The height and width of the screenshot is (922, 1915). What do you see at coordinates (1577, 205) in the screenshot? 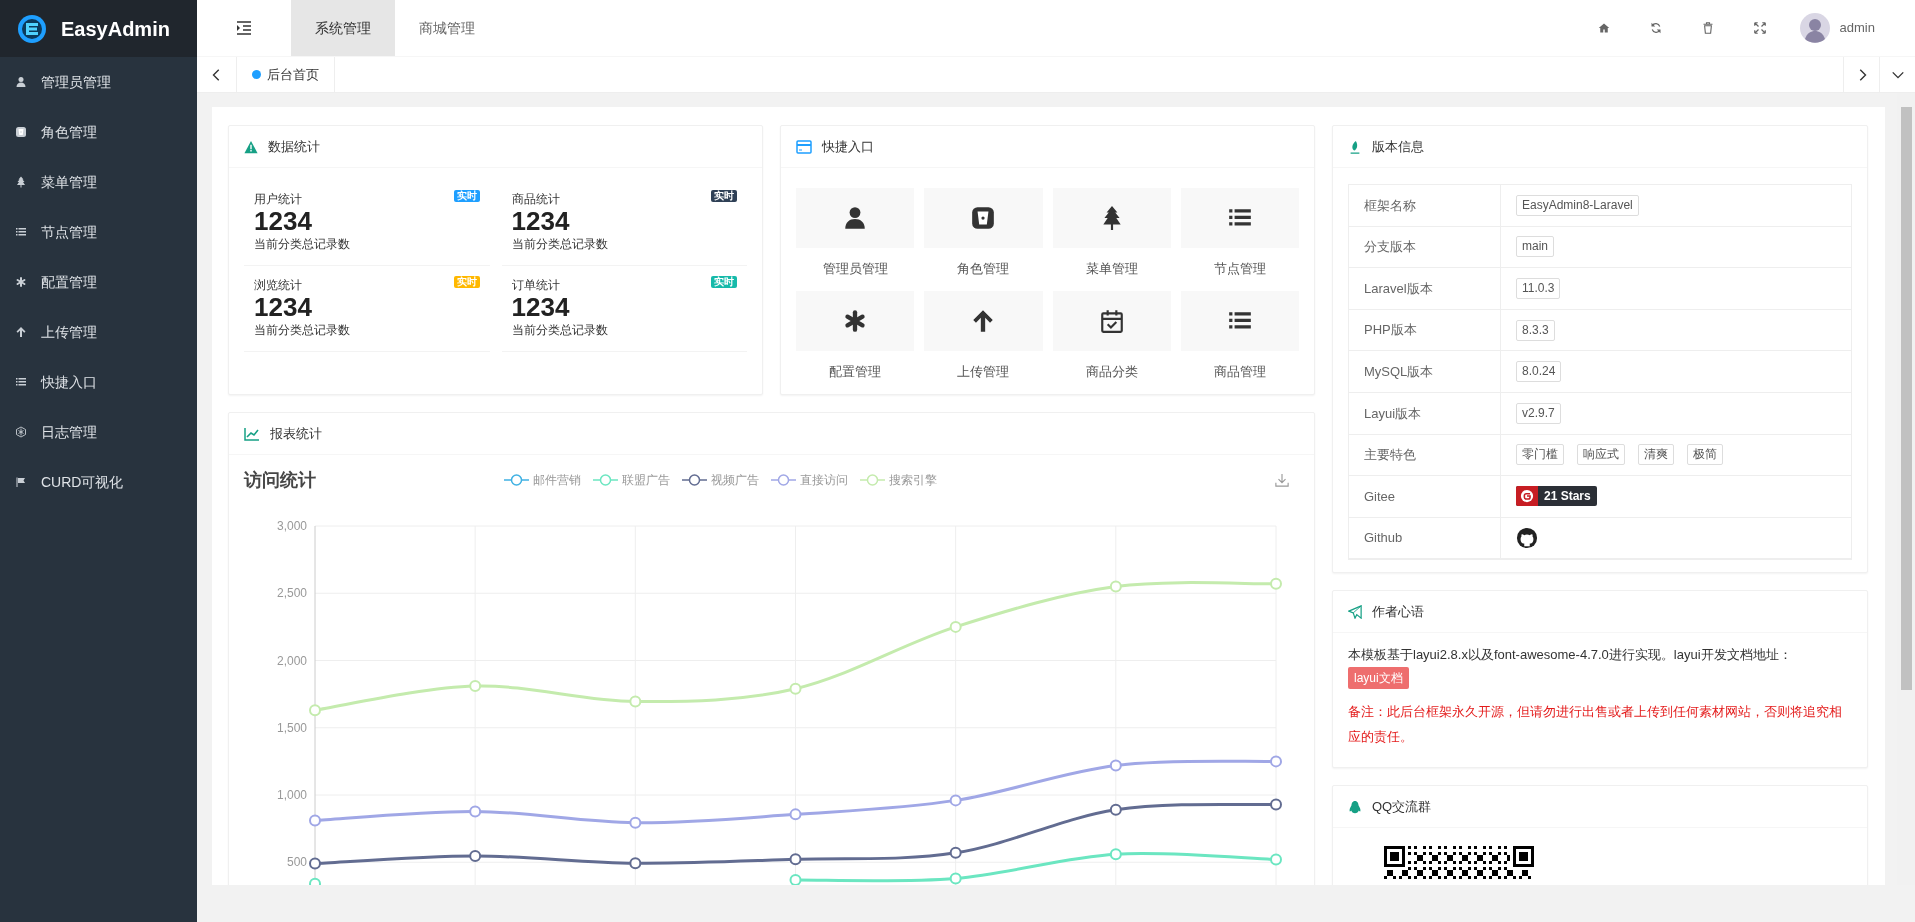
I see `version-tag: EasyAdmin8-Laravel` at bounding box center [1577, 205].